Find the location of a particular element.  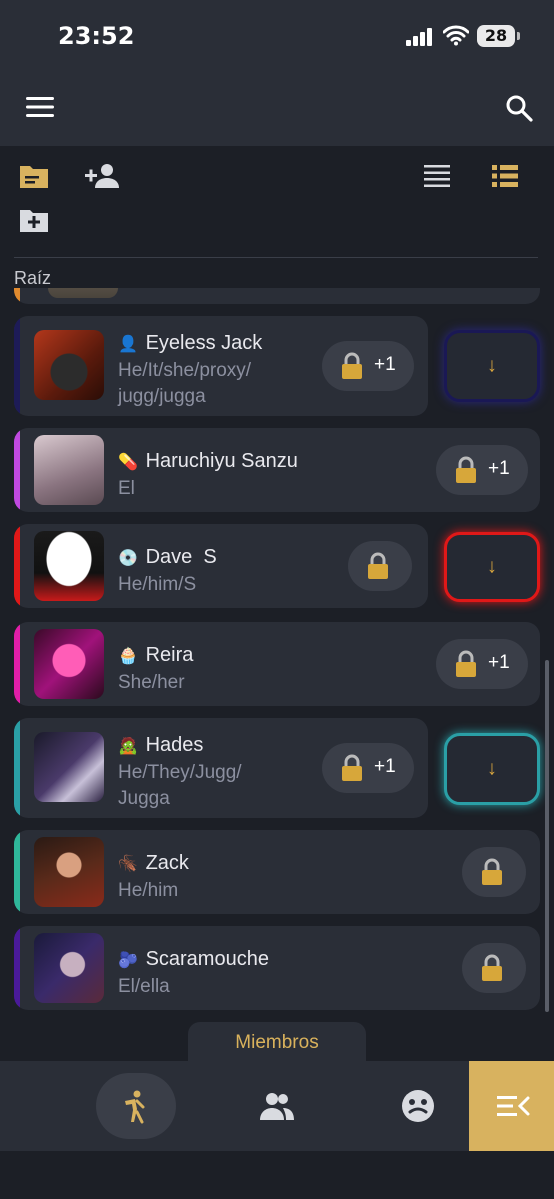

search-icon is located at coordinates (519, 108).